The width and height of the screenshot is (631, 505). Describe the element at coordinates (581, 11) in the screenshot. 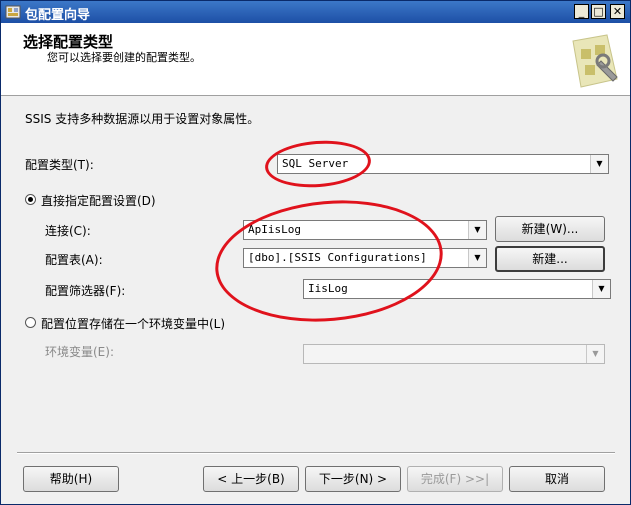

I see `minimize-button: _` at that location.